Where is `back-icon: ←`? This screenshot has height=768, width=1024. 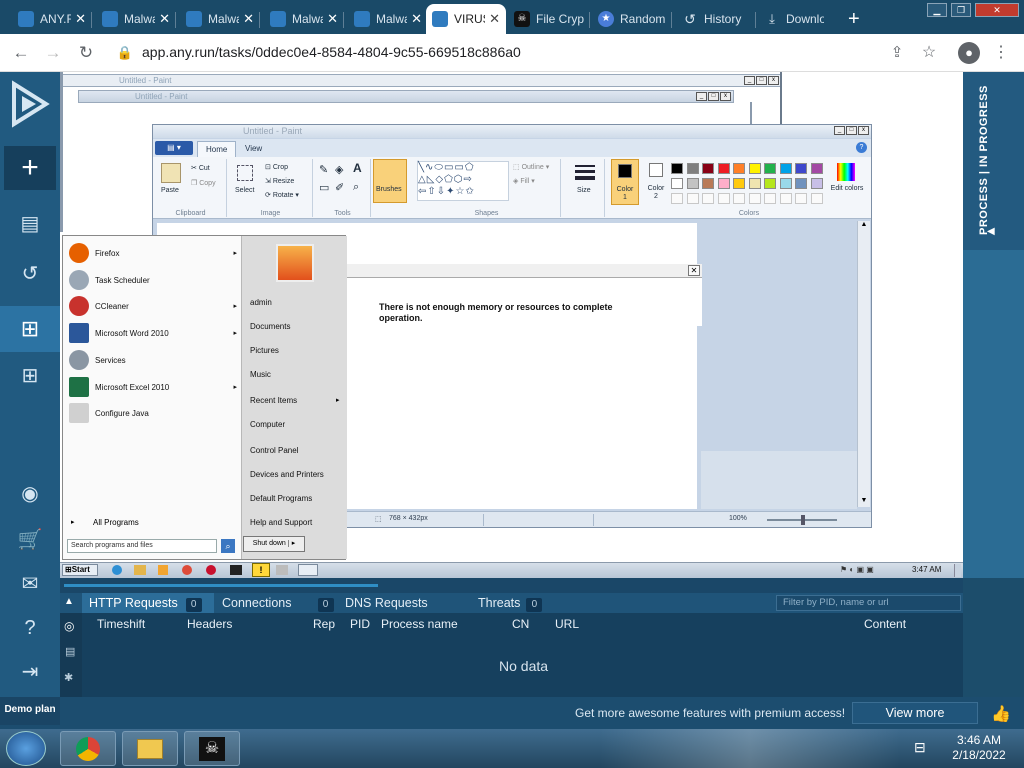
back-icon: ← is located at coordinates (21, 53).